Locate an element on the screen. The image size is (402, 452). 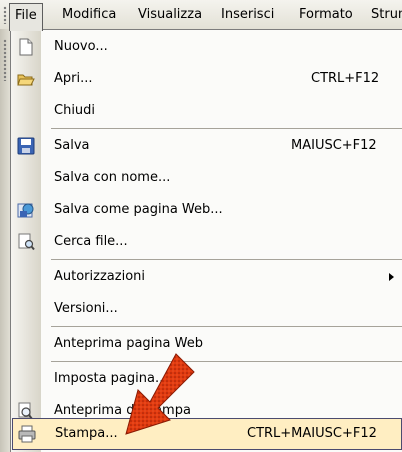
red-pointer-arrow-icon is located at coordinates (160, 394).